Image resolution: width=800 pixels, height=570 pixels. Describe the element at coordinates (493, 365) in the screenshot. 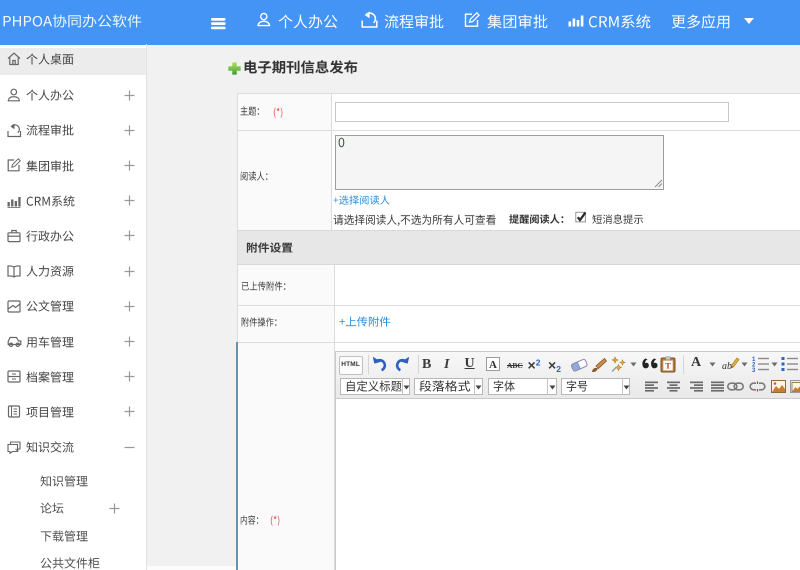

I see `svg-text: A` at that location.